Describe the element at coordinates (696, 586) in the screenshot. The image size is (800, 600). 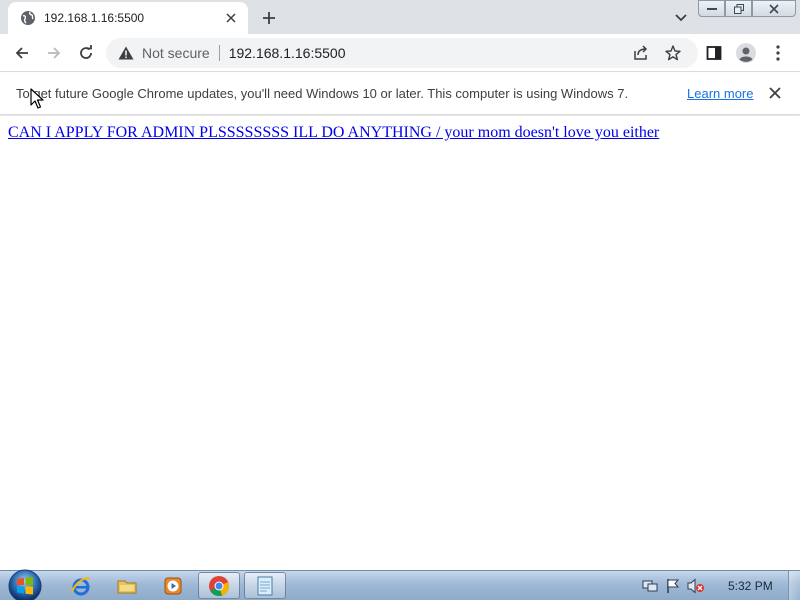
I see `volume-muted-icon` at that location.